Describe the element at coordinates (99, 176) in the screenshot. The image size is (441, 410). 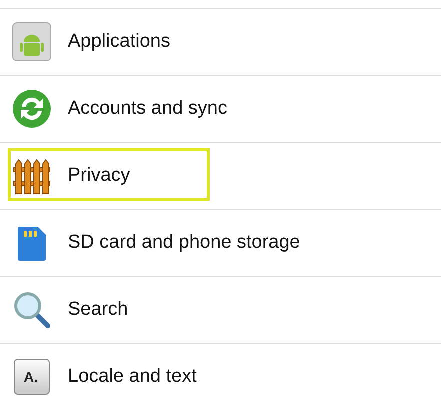
I see `item-label: Privacy` at that location.